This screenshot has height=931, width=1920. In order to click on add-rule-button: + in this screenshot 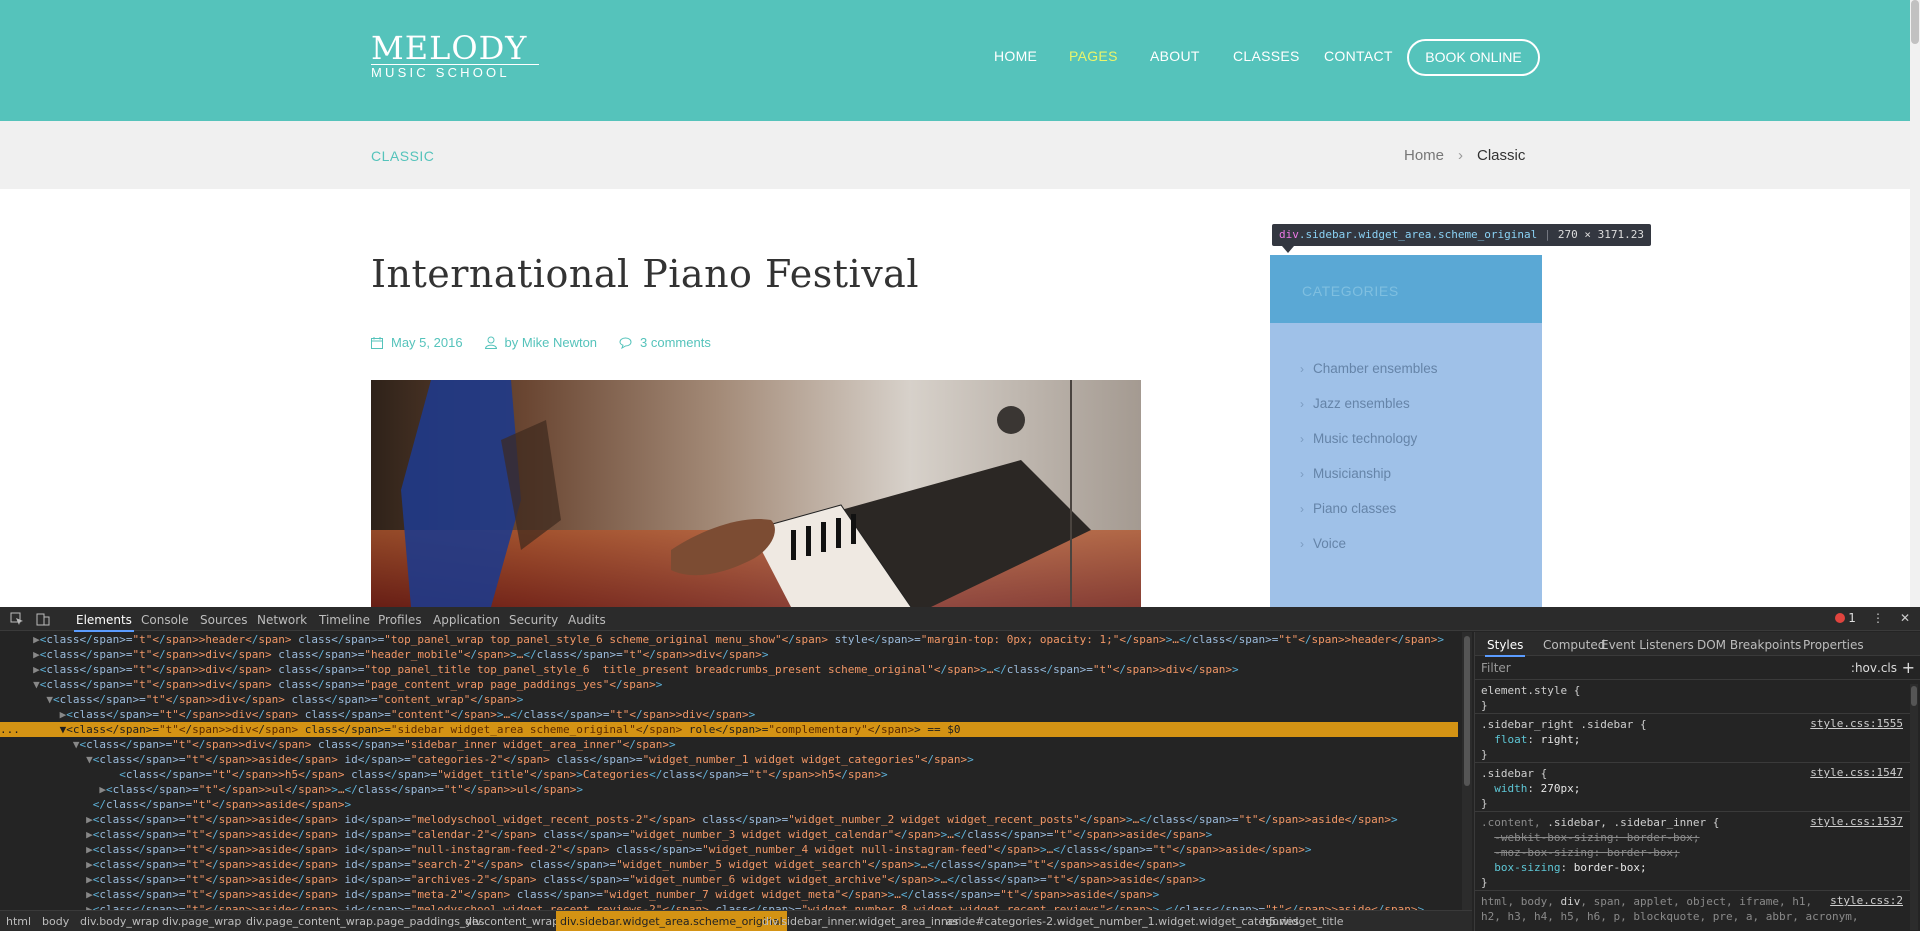, I will do `click(1908, 667)`.